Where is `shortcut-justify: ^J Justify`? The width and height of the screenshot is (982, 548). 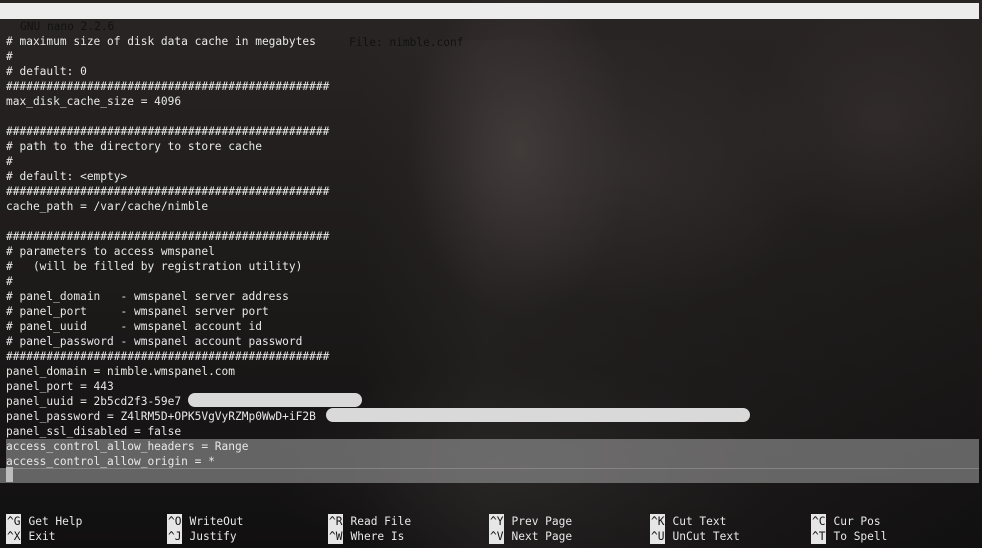 shortcut-justify: ^J Justify is located at coordinates (202, 536).